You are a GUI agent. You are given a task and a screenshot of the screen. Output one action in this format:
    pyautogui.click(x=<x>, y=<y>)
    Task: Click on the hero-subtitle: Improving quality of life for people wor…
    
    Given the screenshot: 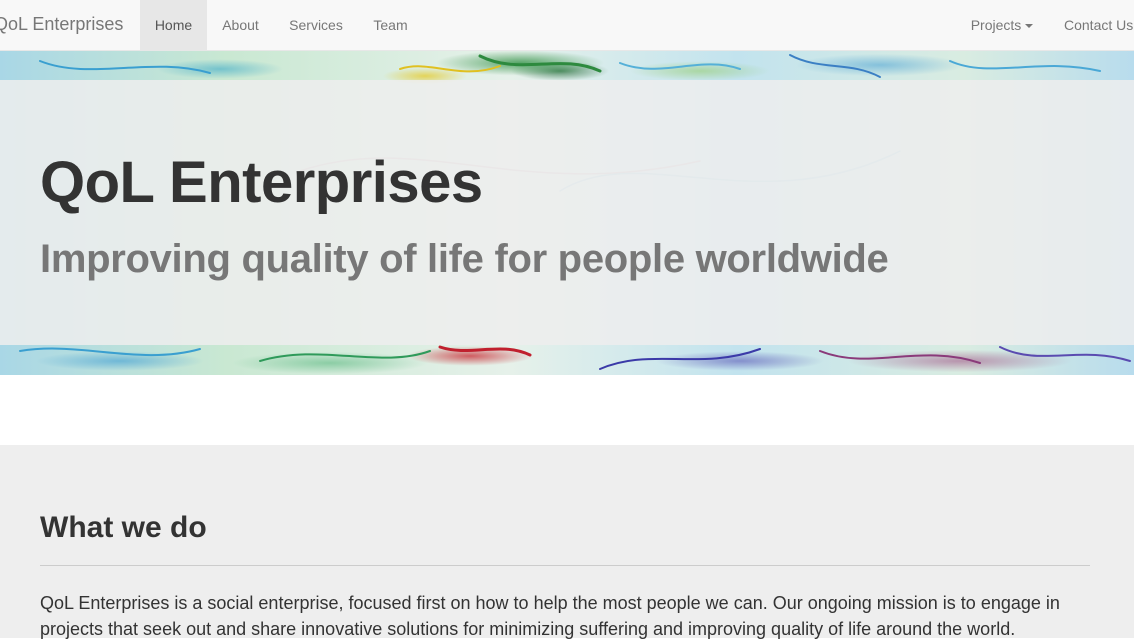 What is the action you would take?
    pyautogui.click(x=464, y=259)
    